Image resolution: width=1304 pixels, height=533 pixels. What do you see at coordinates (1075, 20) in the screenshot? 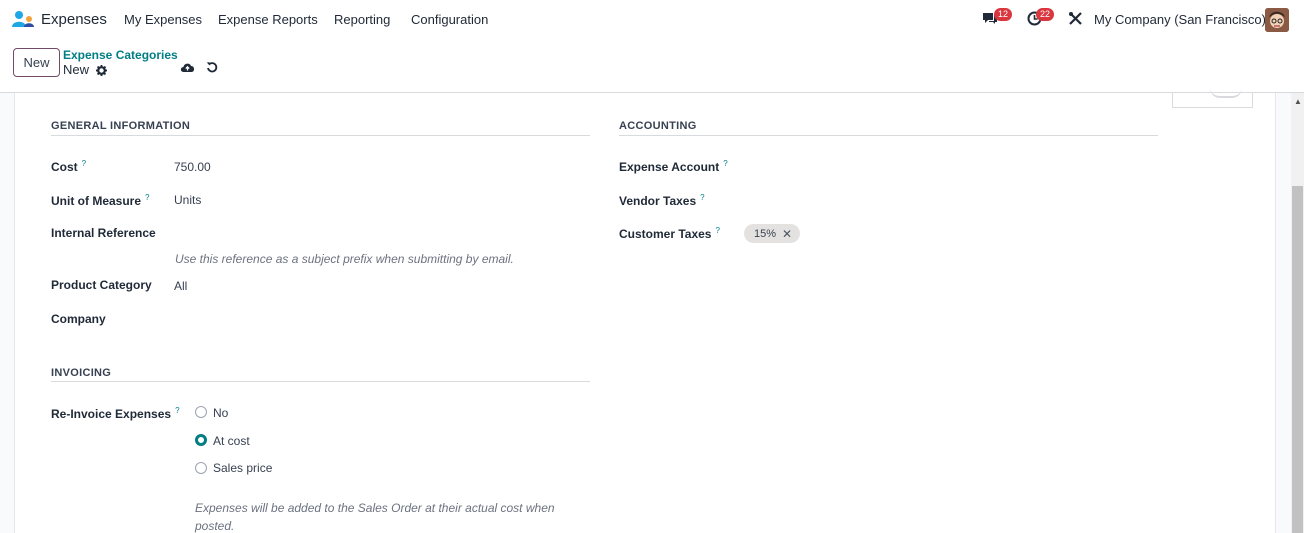
I see `tools-icon` at bounding box center [1075, 20].